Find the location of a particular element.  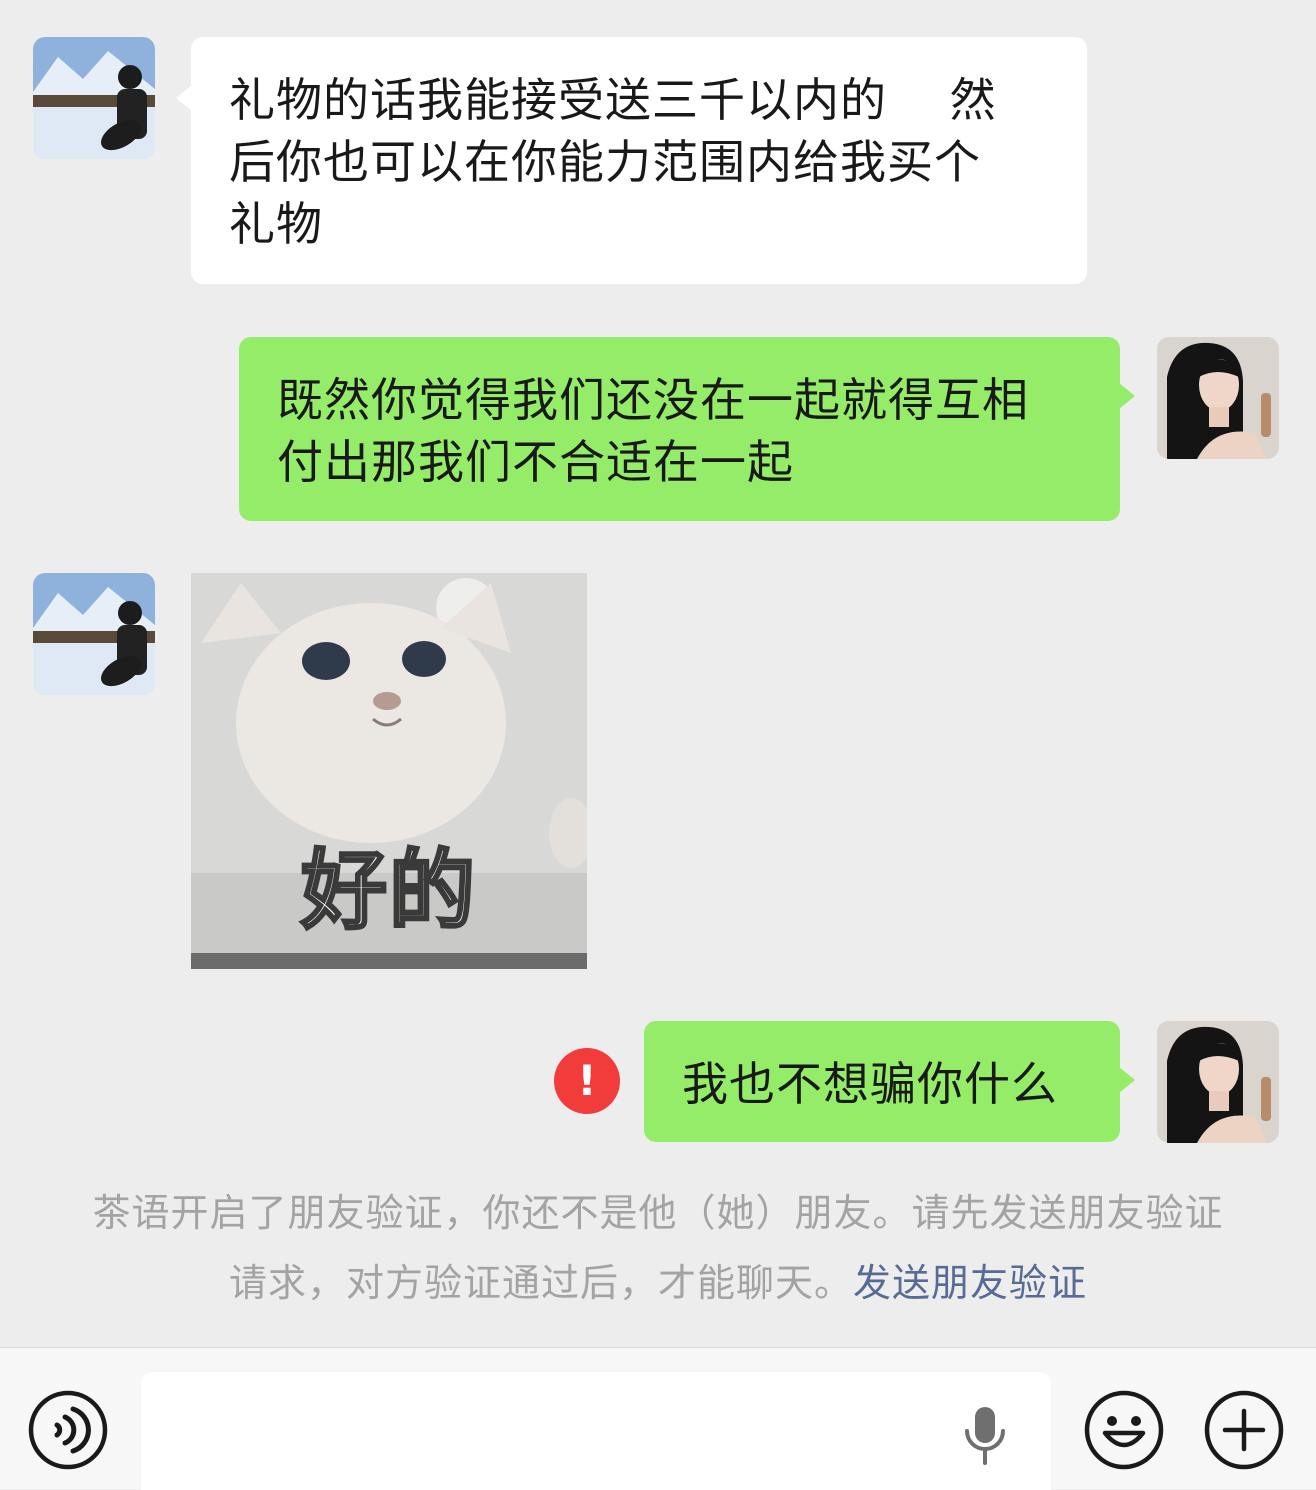

message-bubble-outgoing: 既然你觉得我们还没在一起就得互相 付出那我们不合适在一起 is located at coordinates (687, 429).